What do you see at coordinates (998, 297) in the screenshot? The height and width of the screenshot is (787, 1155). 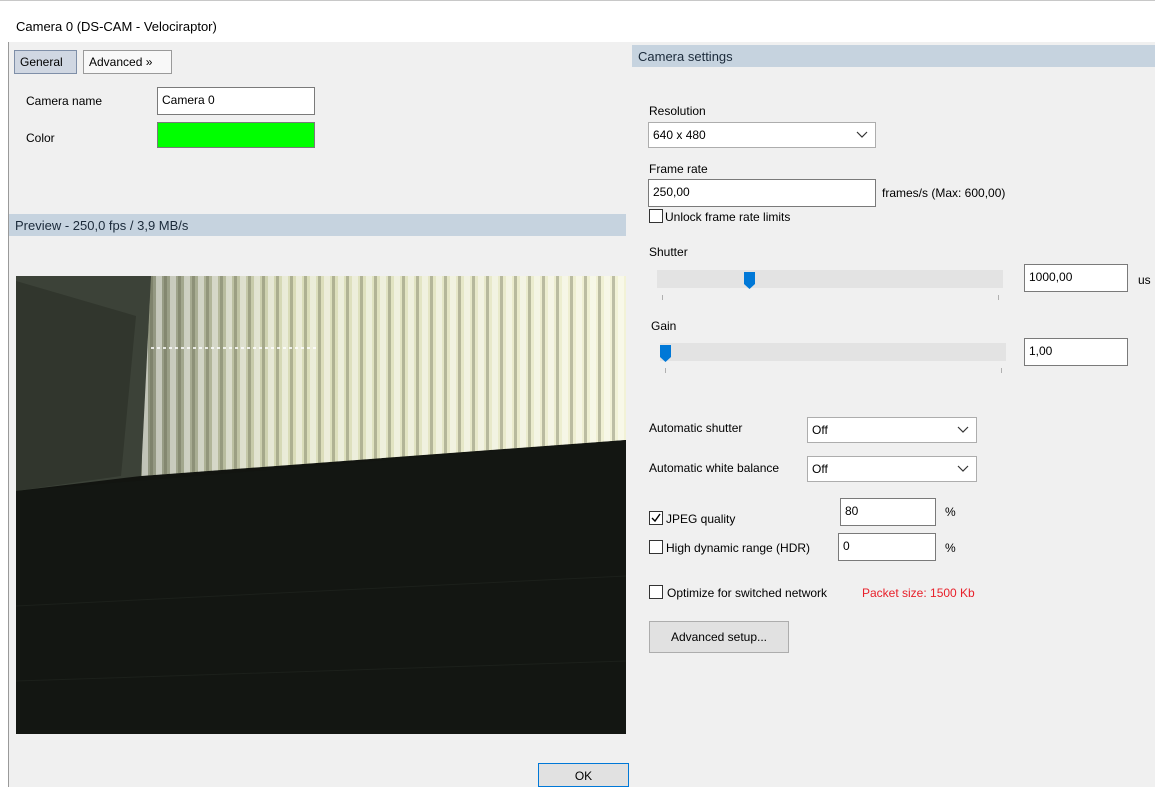 I see `shutter-tick-max` at bounding box center [998, 297].